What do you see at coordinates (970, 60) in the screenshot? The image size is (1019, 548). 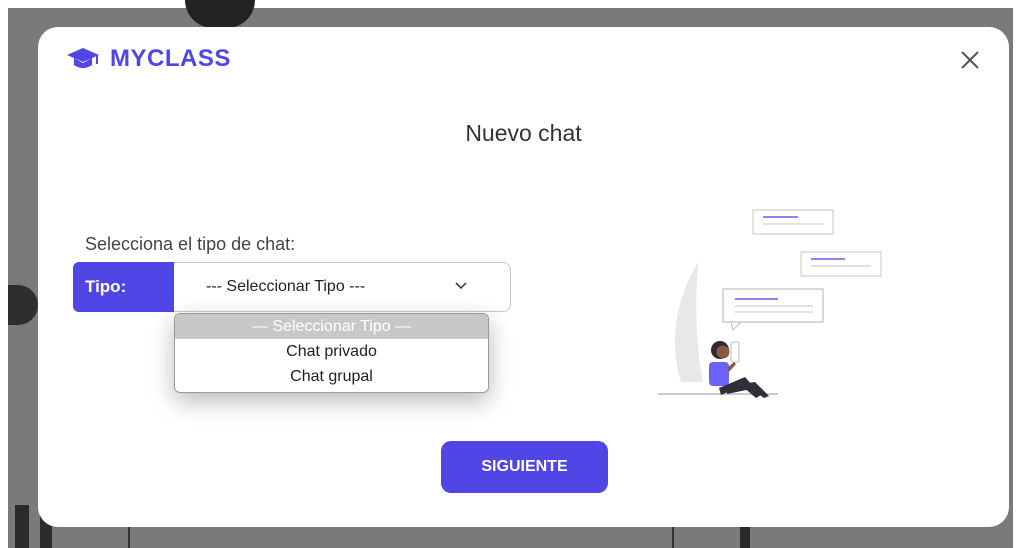 I see `close-icon` at bounding box center [970, 60].